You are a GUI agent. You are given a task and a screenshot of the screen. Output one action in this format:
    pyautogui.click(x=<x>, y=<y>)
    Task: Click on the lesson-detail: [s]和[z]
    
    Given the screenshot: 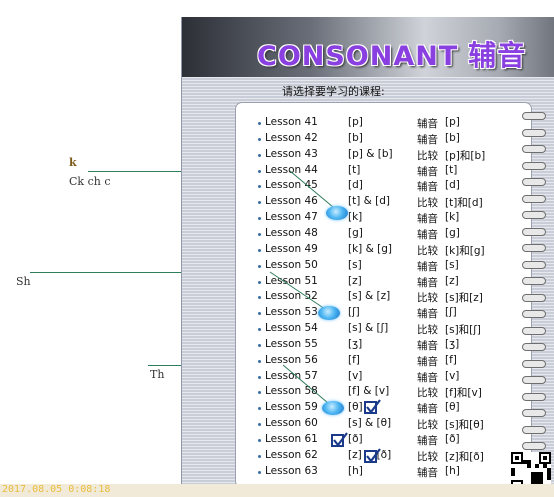 What is the action you would take?
    pyautogui.click(x=464, y=298)
    